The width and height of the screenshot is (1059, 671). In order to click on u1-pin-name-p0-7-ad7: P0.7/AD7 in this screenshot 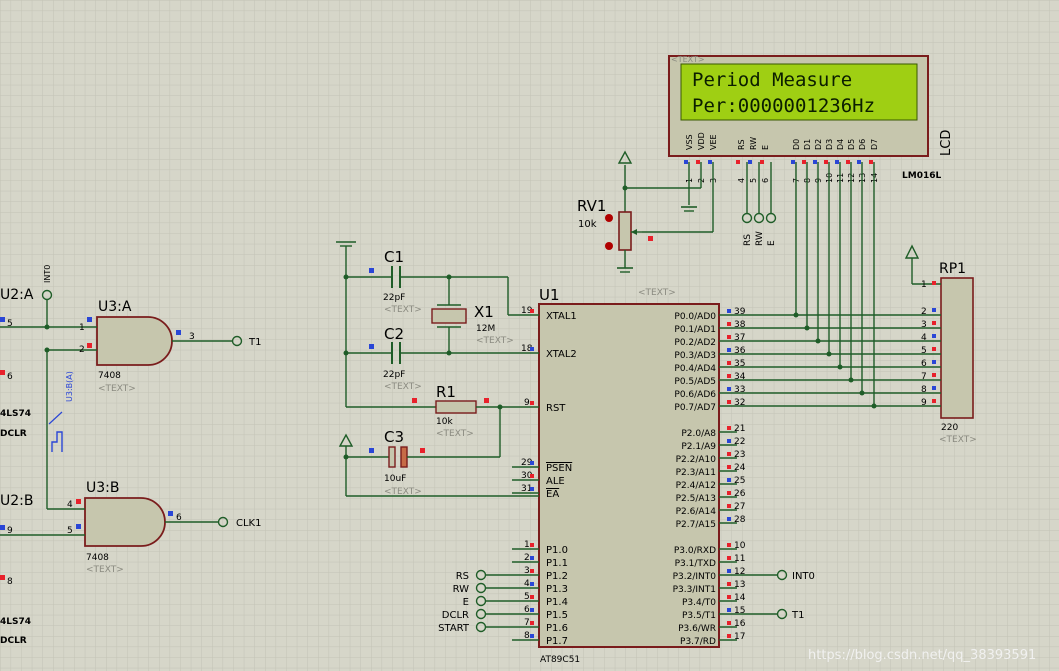, I will do `click(695, 408)`.